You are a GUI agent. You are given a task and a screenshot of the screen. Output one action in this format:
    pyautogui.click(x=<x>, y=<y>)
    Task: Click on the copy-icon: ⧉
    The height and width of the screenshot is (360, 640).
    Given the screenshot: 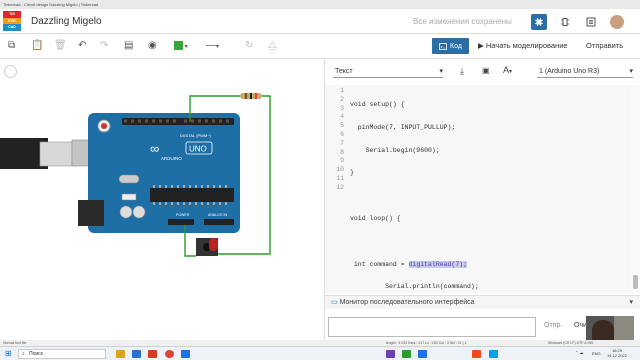 What is the action you would take?
    pyautogui.click(x=11, y=46)
    